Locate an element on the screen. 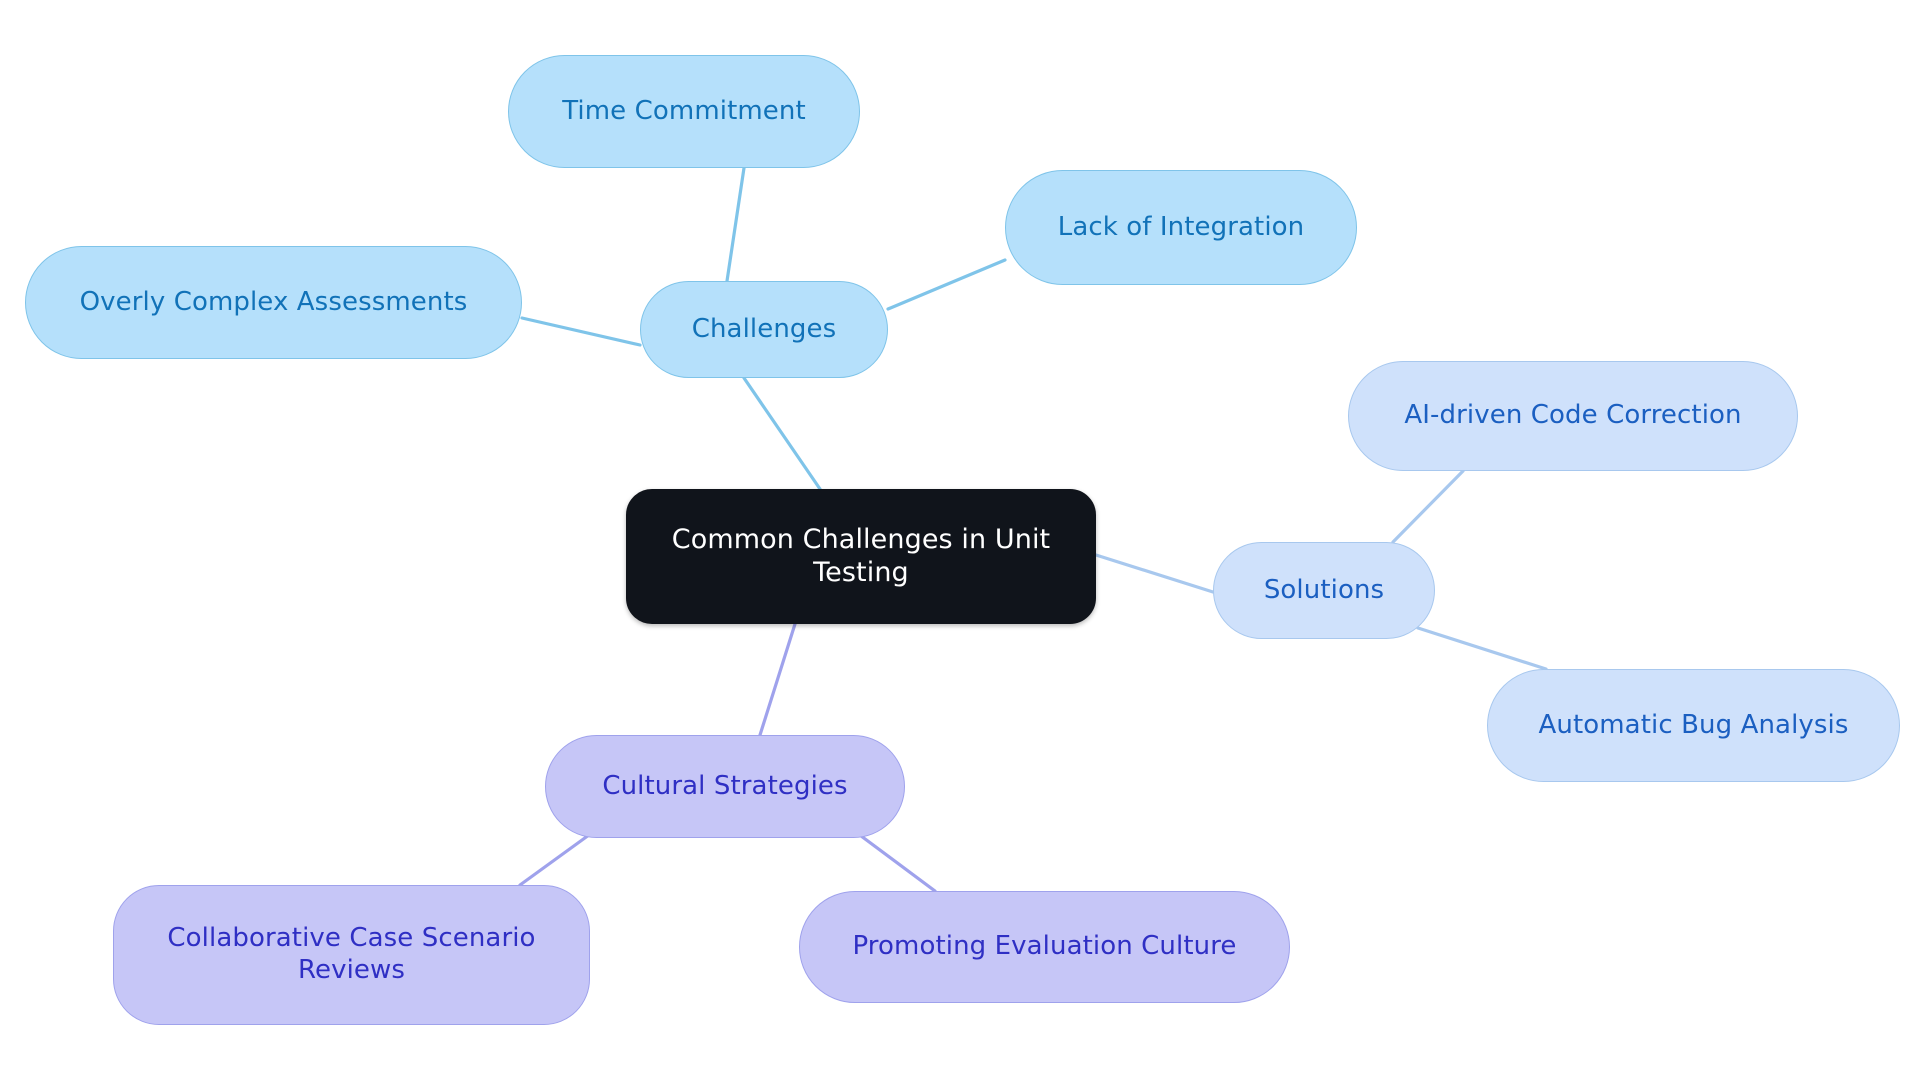 The height and width of the screenshot is (1083, 1920). node-promoting-evaluation-culture: Promoting Evaluation Culture is located at coordinates (1044, 947).